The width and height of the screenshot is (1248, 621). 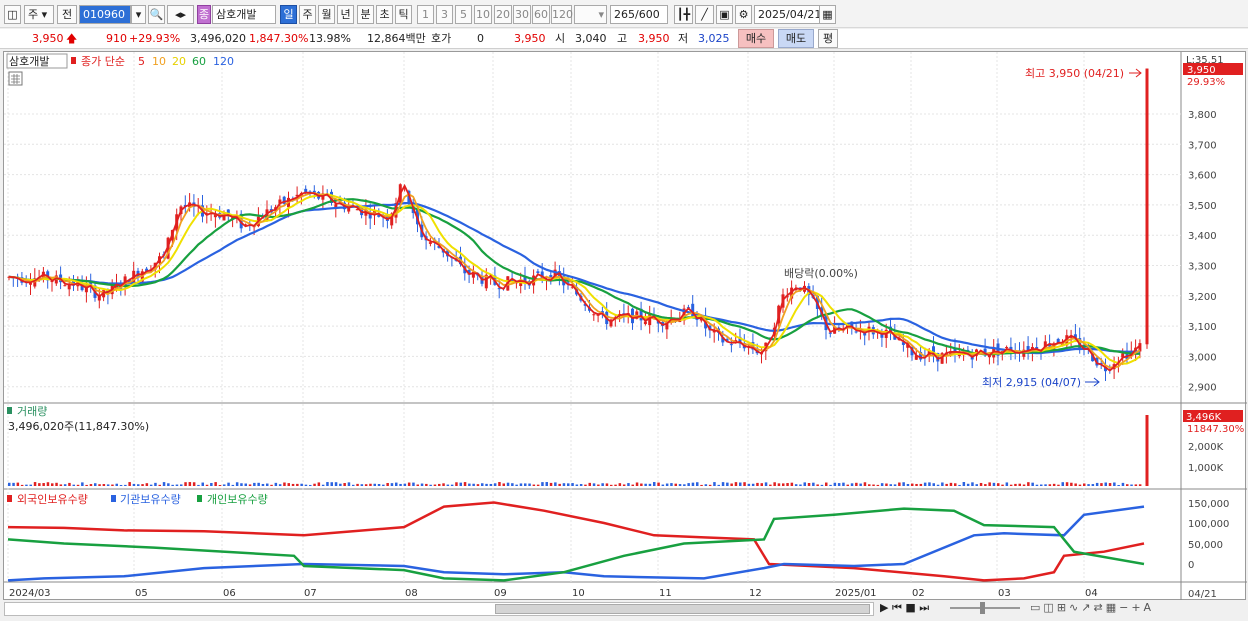 What do you see at coordinates (1135, 73) in the screenshot?
I see `high-note-arrow-icon` at bounding box center [1135, 73].